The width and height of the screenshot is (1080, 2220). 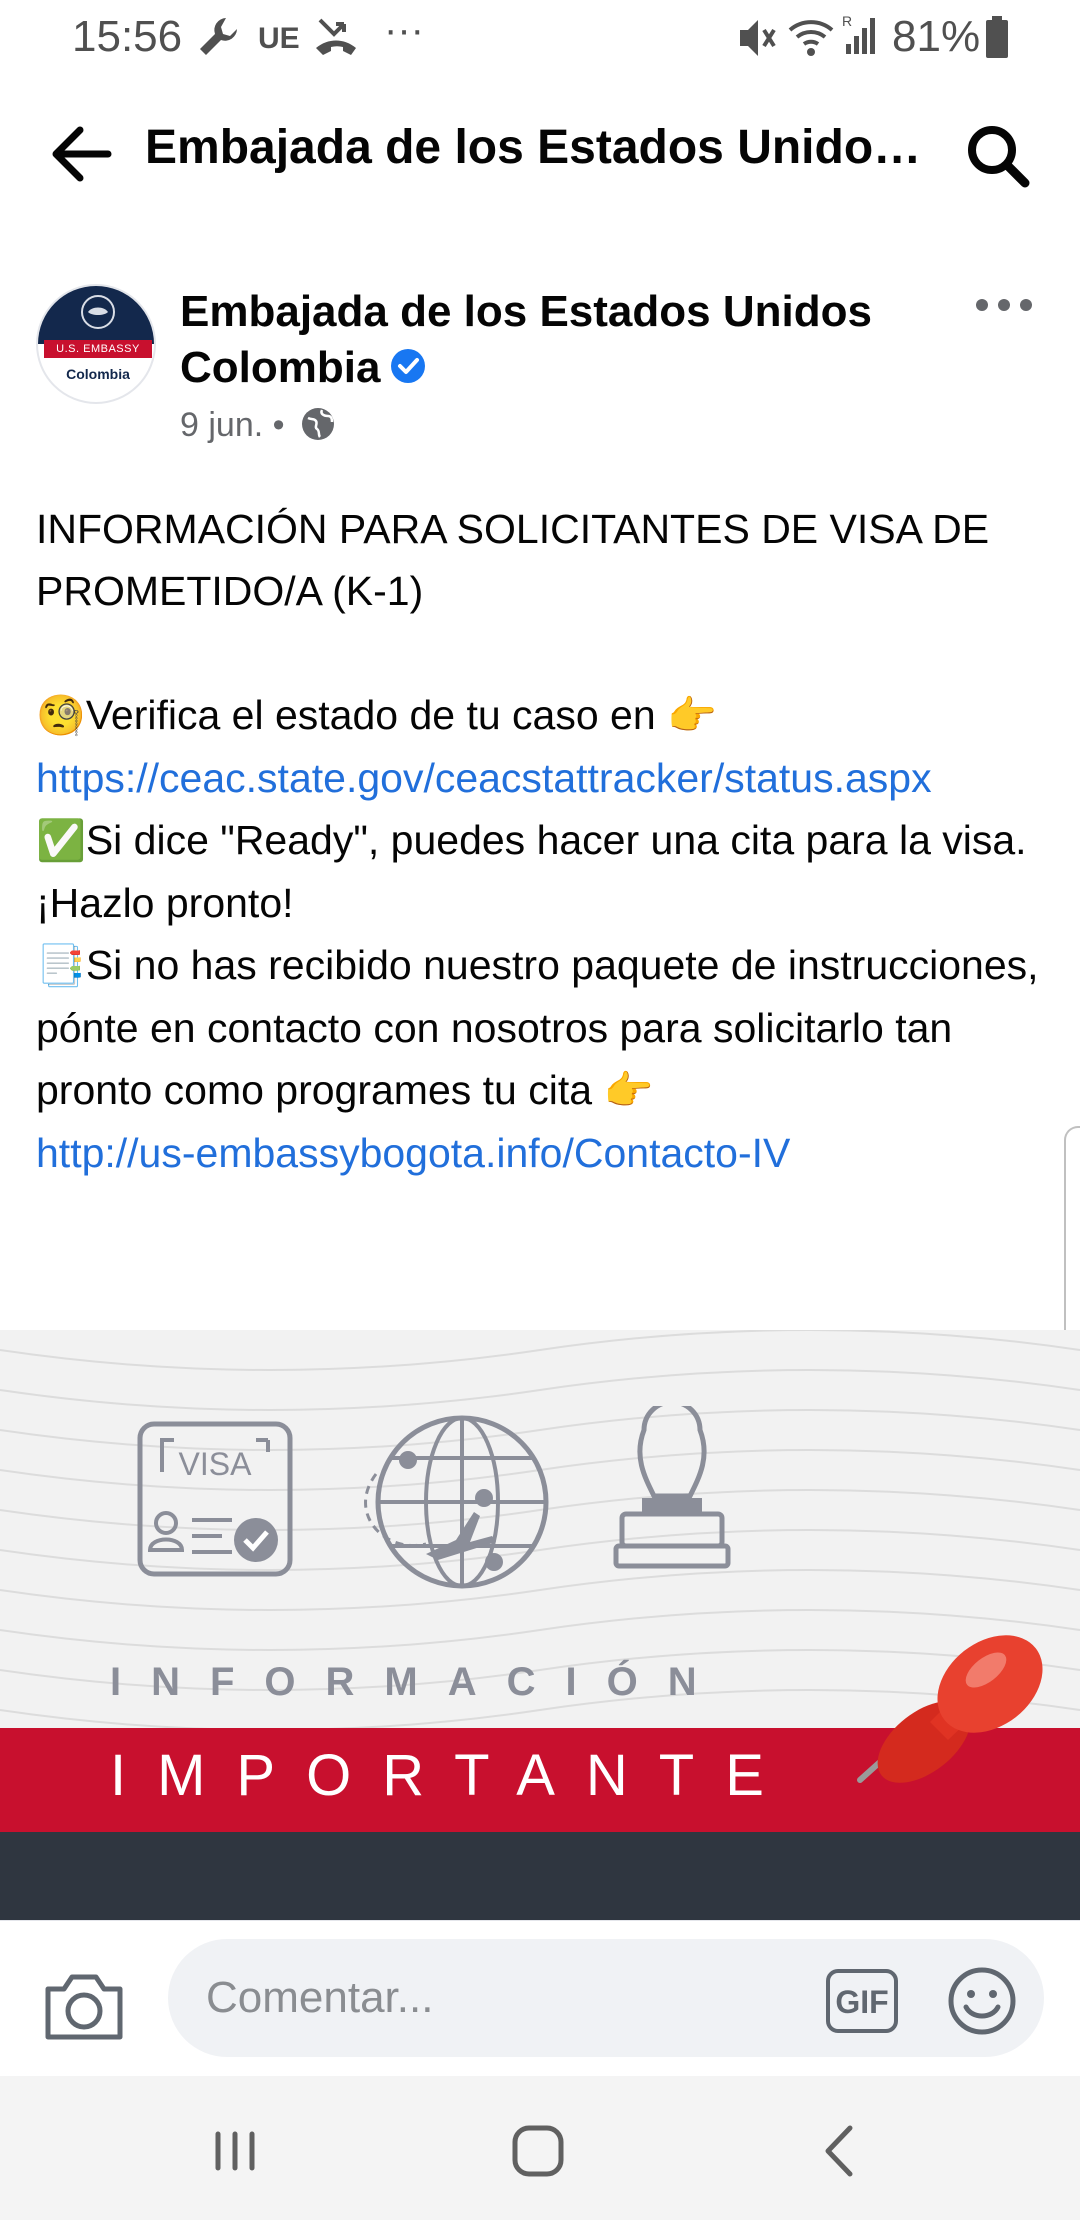 What do you see at coordinates (279, 38) in the screenshot?
I see `carrier-badge: UE` at bounding box center [279, 38].